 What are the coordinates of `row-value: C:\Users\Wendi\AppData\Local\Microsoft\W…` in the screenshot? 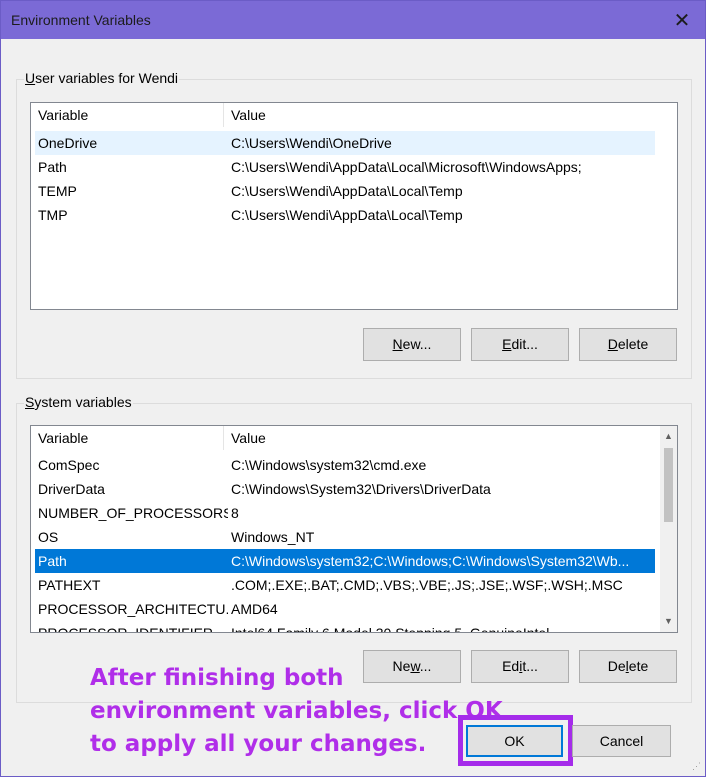 It's located at (406, 167).